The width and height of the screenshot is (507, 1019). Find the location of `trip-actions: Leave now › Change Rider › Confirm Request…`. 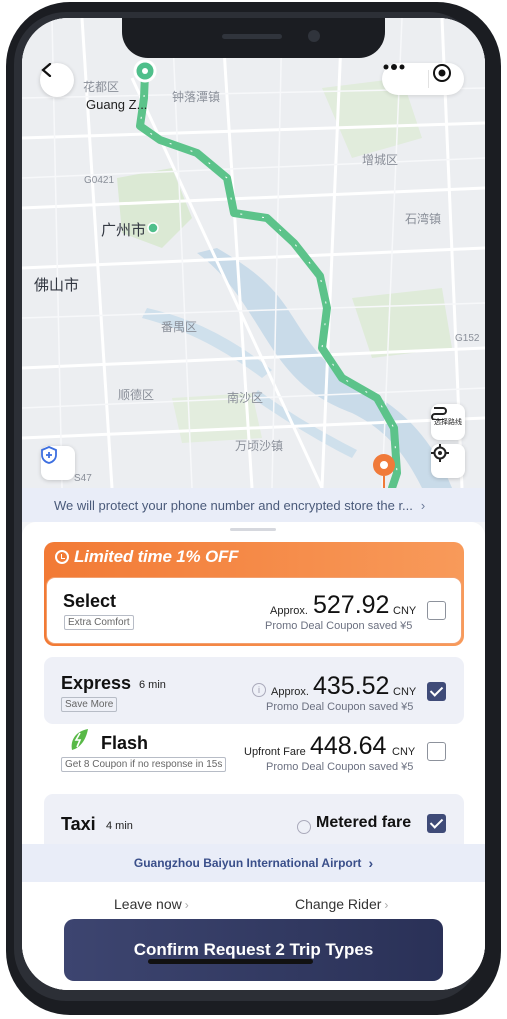

trip-actions: Leave now › Change Rider › Confirm Request… is located at coordinates (253, 936).